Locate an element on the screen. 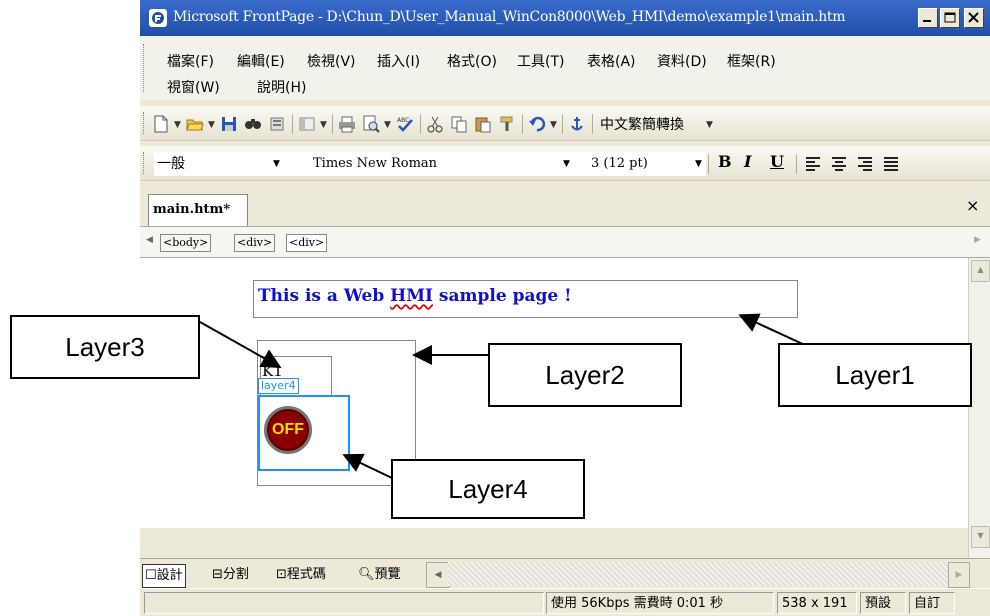 The height and width of the screenshot is (616, 990). document-tab-strip: main.htm* × is located at coordinates (565, 207).